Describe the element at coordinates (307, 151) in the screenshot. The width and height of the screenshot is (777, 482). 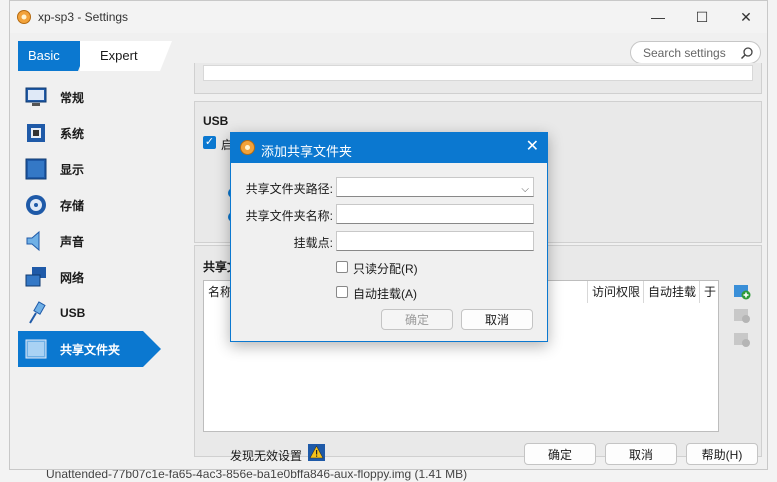
I see `dialog-title: 添加共享文件夹` at that location.